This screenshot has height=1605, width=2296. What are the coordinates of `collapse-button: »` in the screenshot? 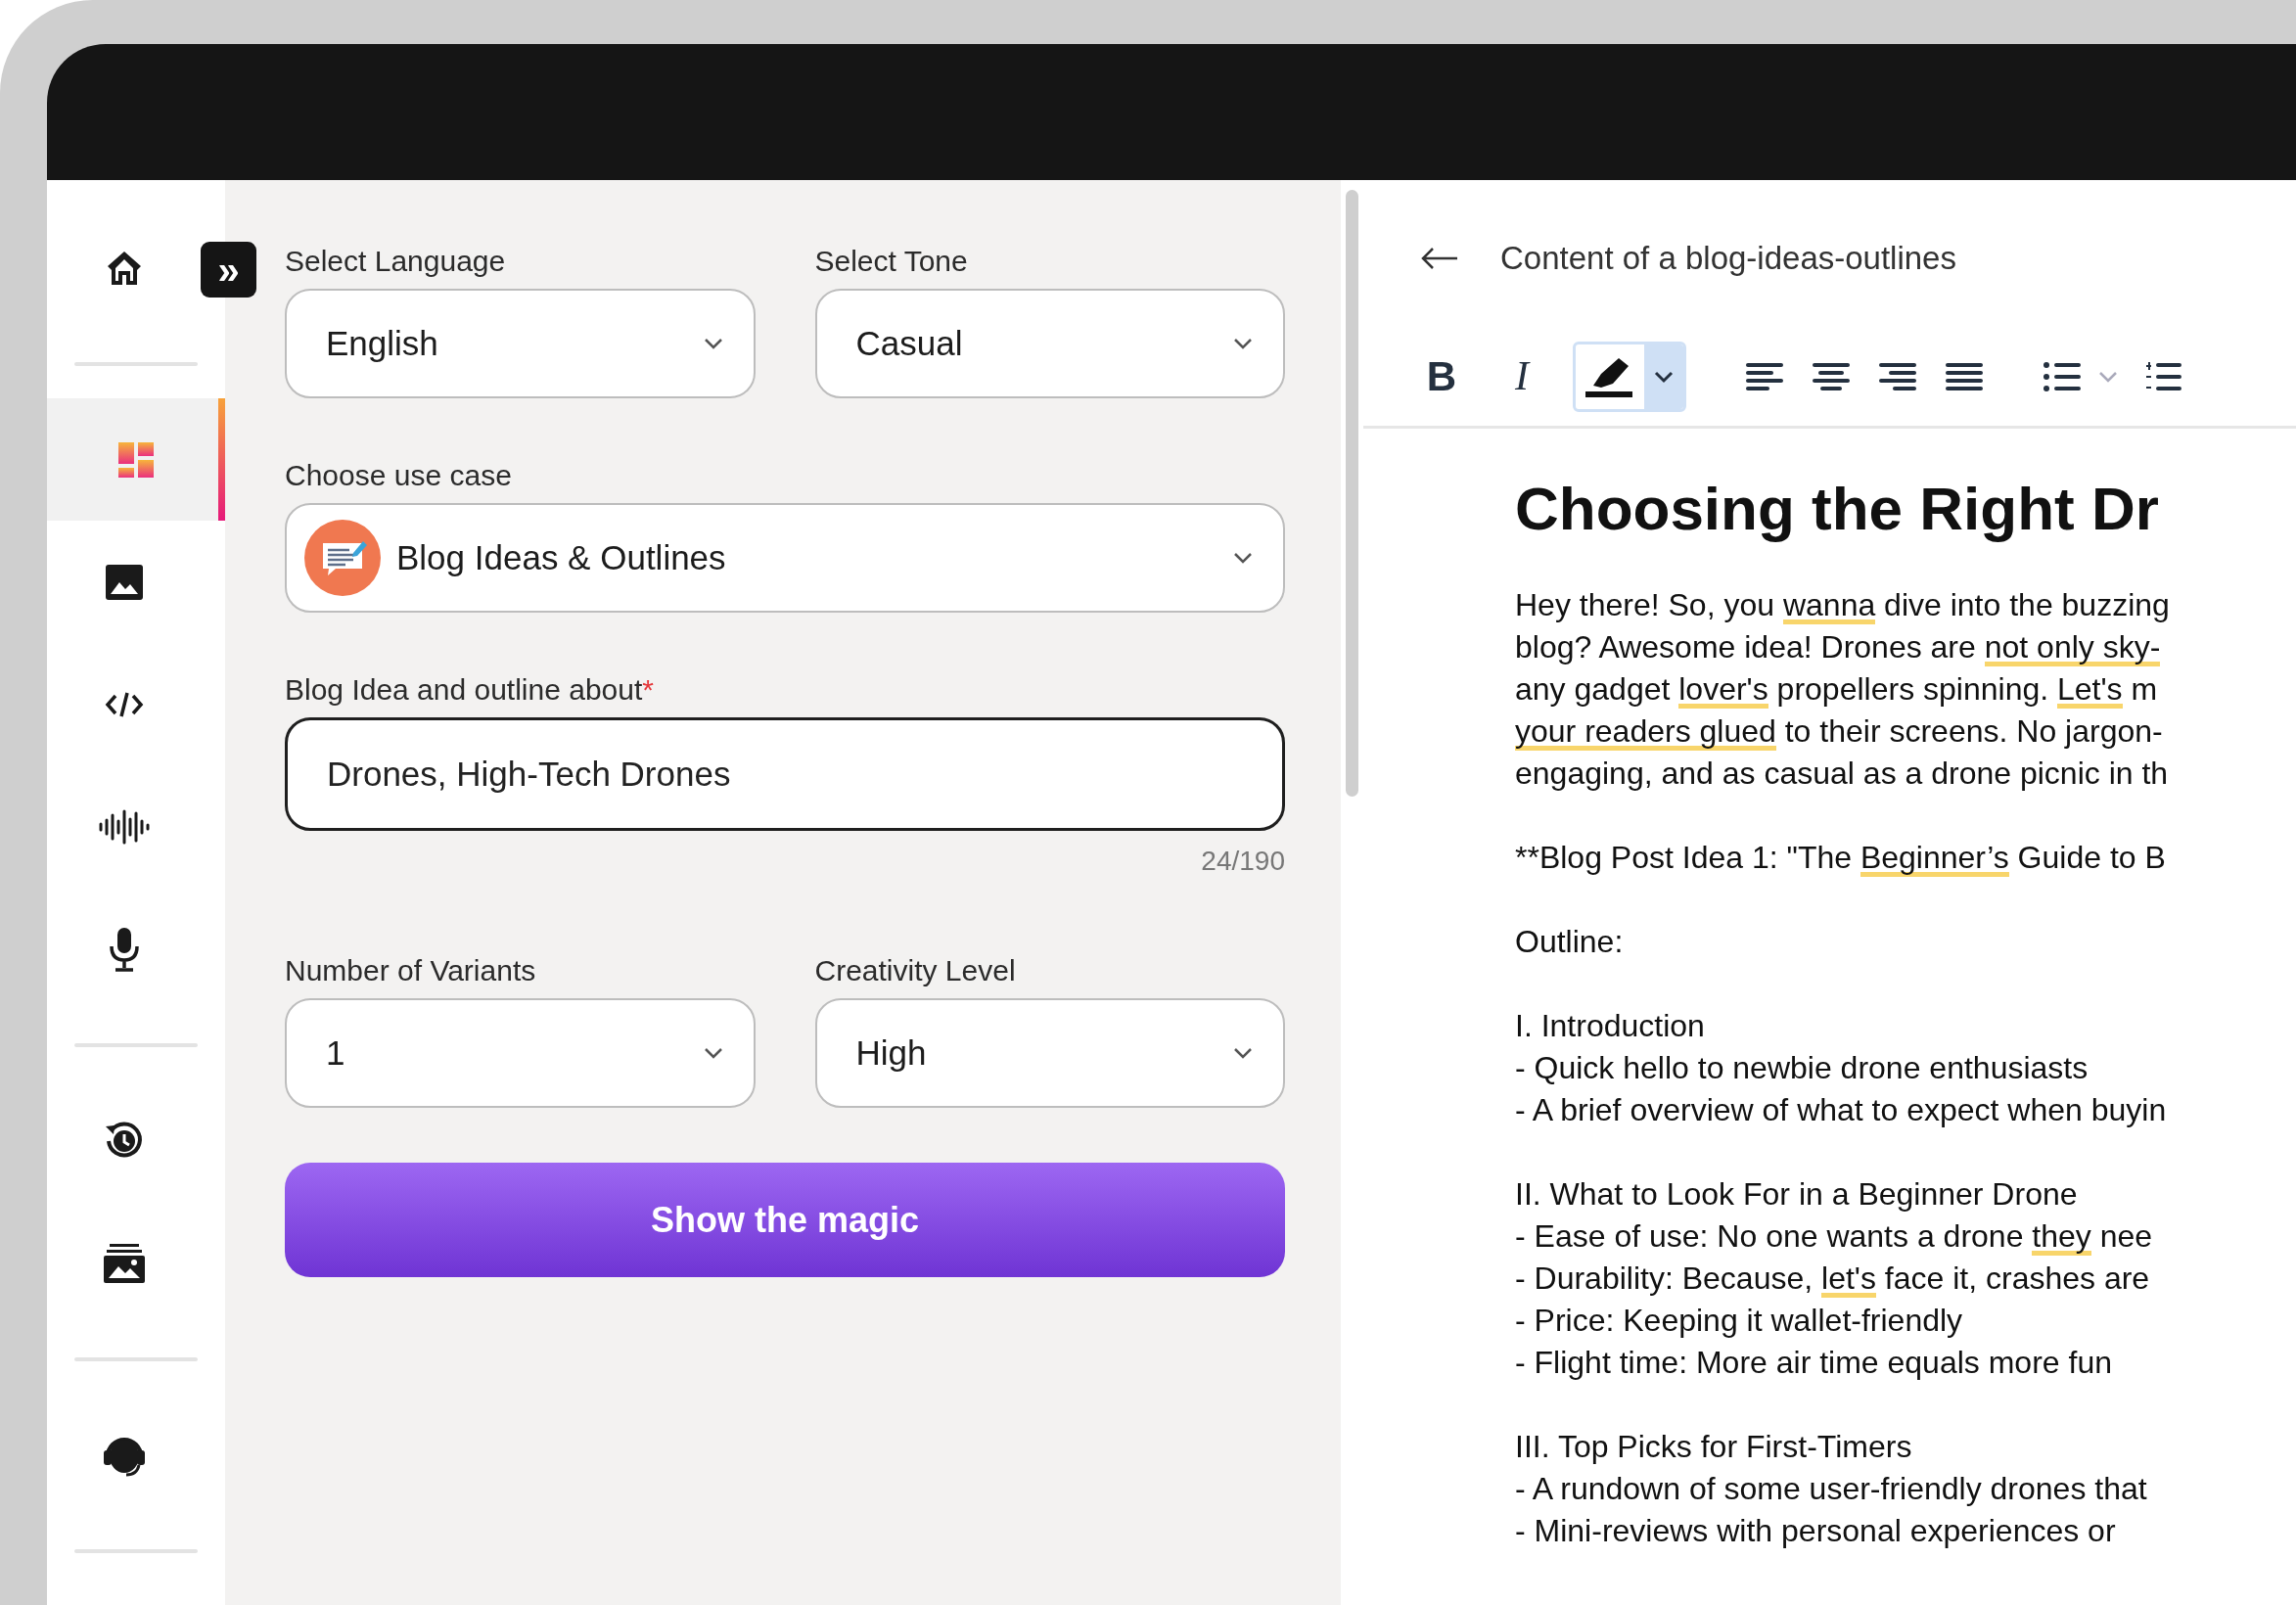 It's located at (228, 270).